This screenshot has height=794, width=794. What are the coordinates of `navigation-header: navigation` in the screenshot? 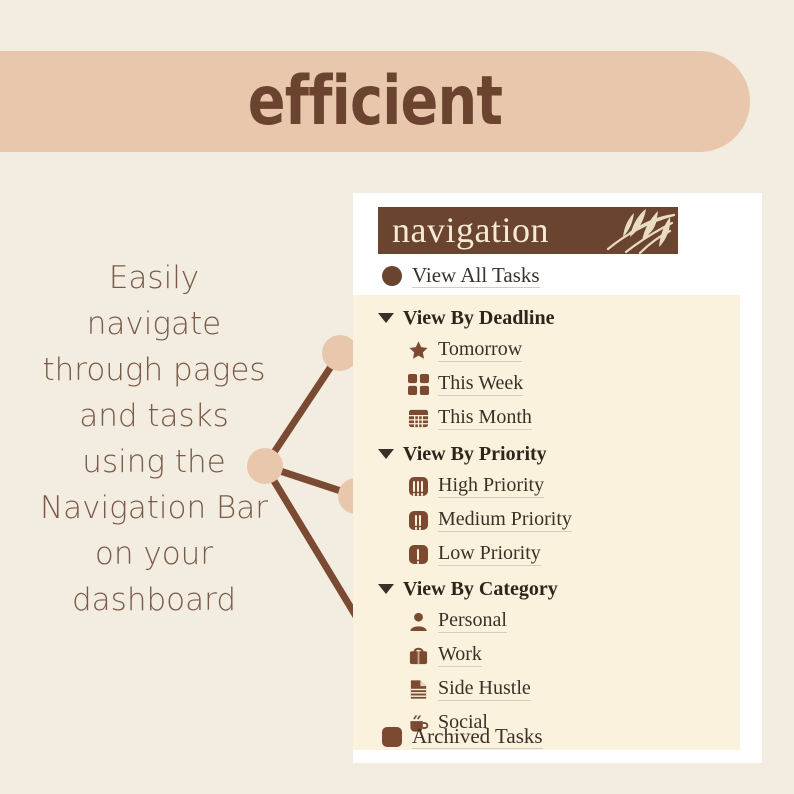 It's located at (528, 230).